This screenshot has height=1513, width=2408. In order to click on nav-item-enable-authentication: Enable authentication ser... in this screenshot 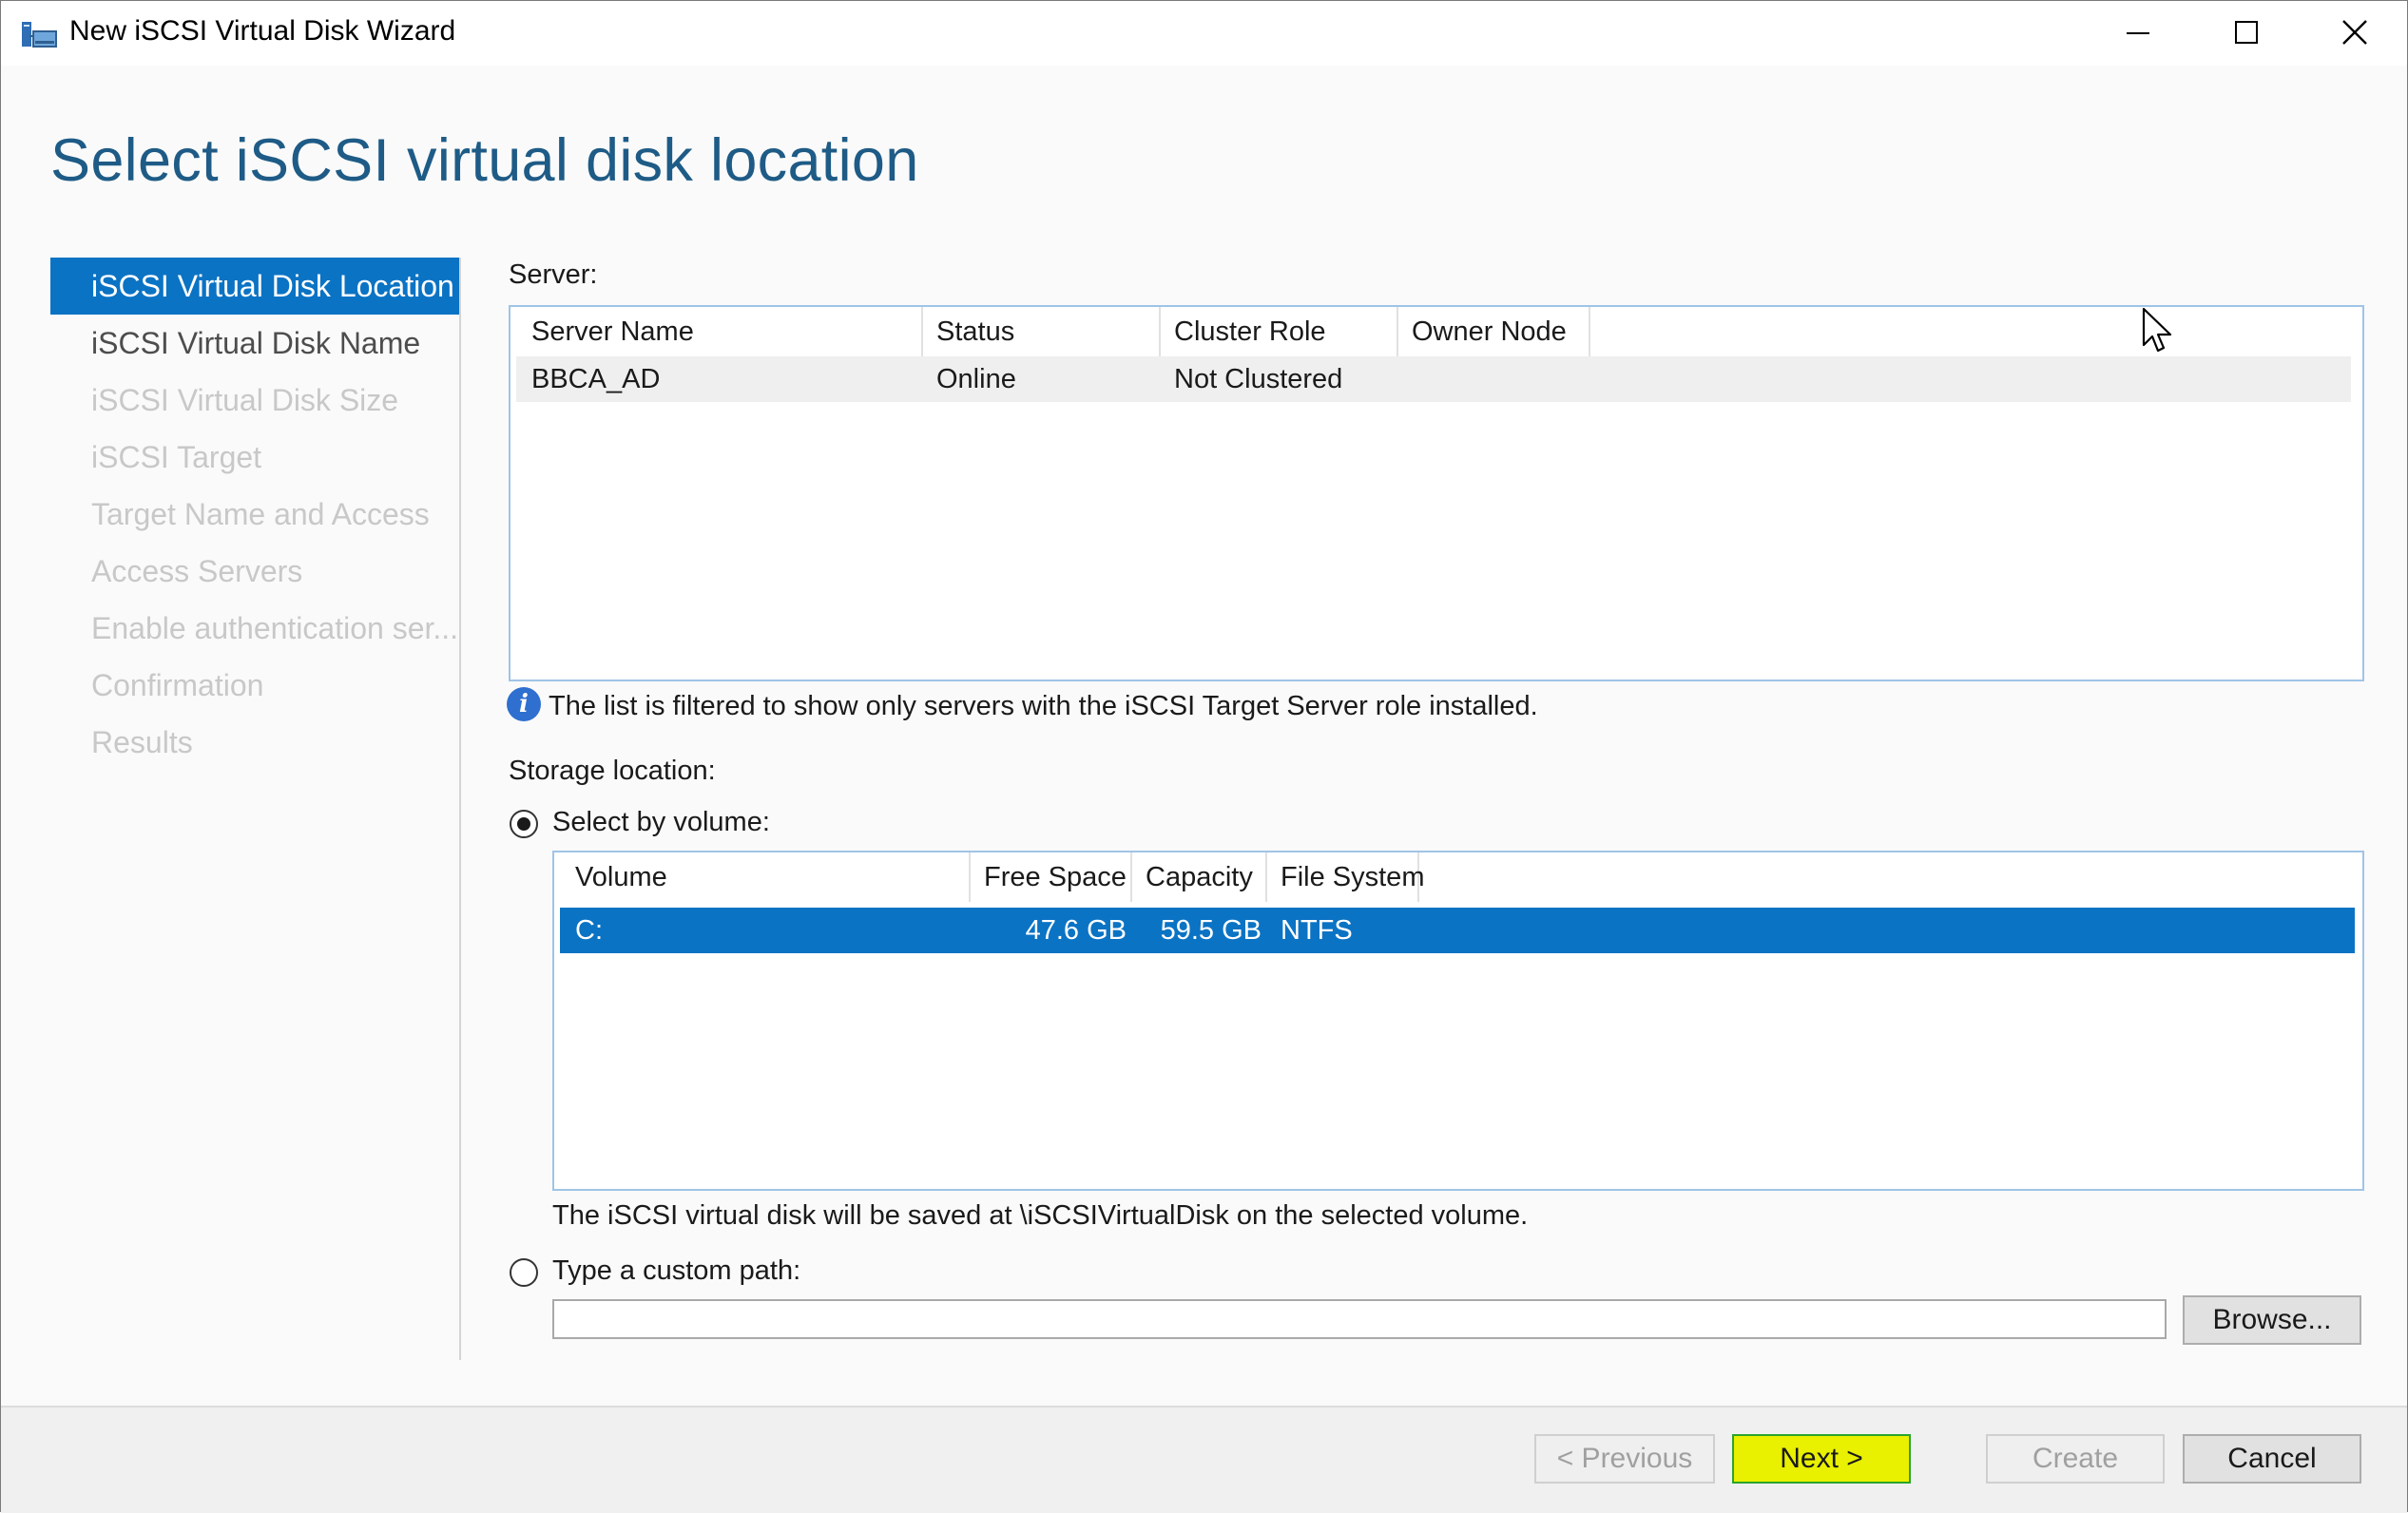, I will do `click(275, 628)`.